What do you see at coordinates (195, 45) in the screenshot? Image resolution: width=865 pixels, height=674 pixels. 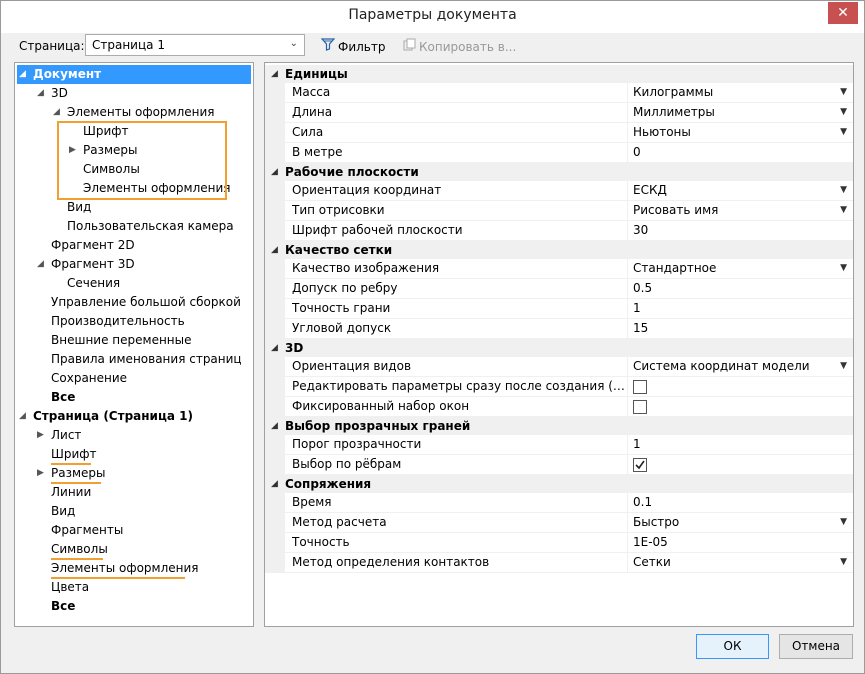 I see `page-select: Страница 1 ⌄` at bounding box center [195, 45].